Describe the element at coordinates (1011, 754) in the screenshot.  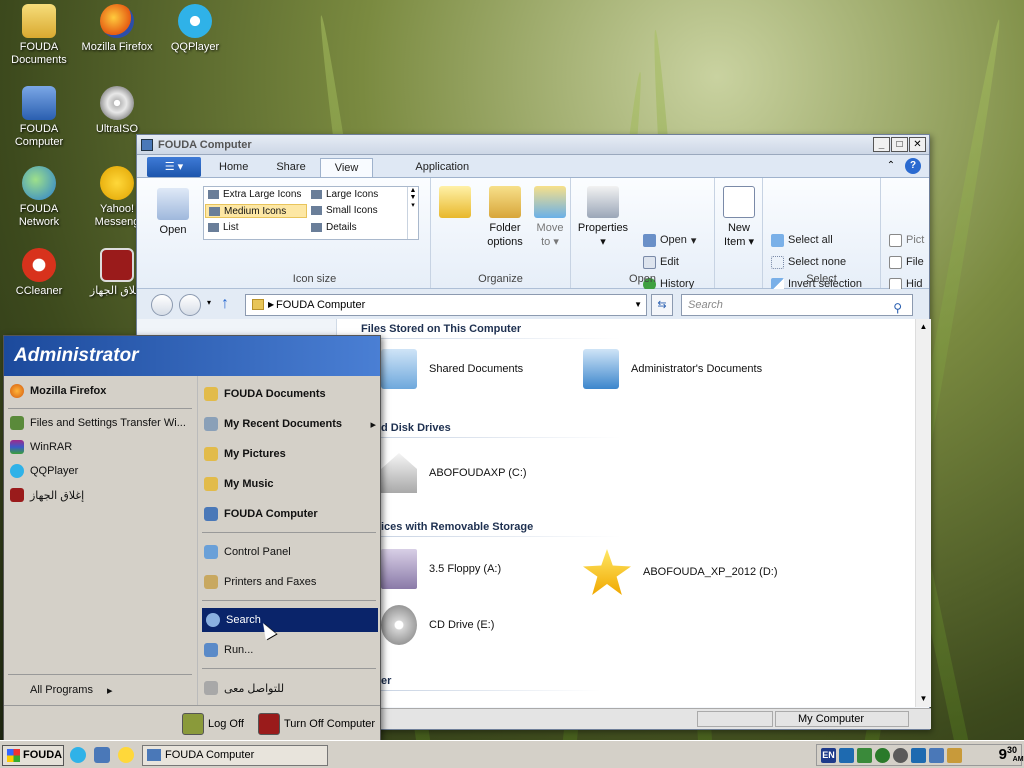
I see `clock: 930 AM` at that location.